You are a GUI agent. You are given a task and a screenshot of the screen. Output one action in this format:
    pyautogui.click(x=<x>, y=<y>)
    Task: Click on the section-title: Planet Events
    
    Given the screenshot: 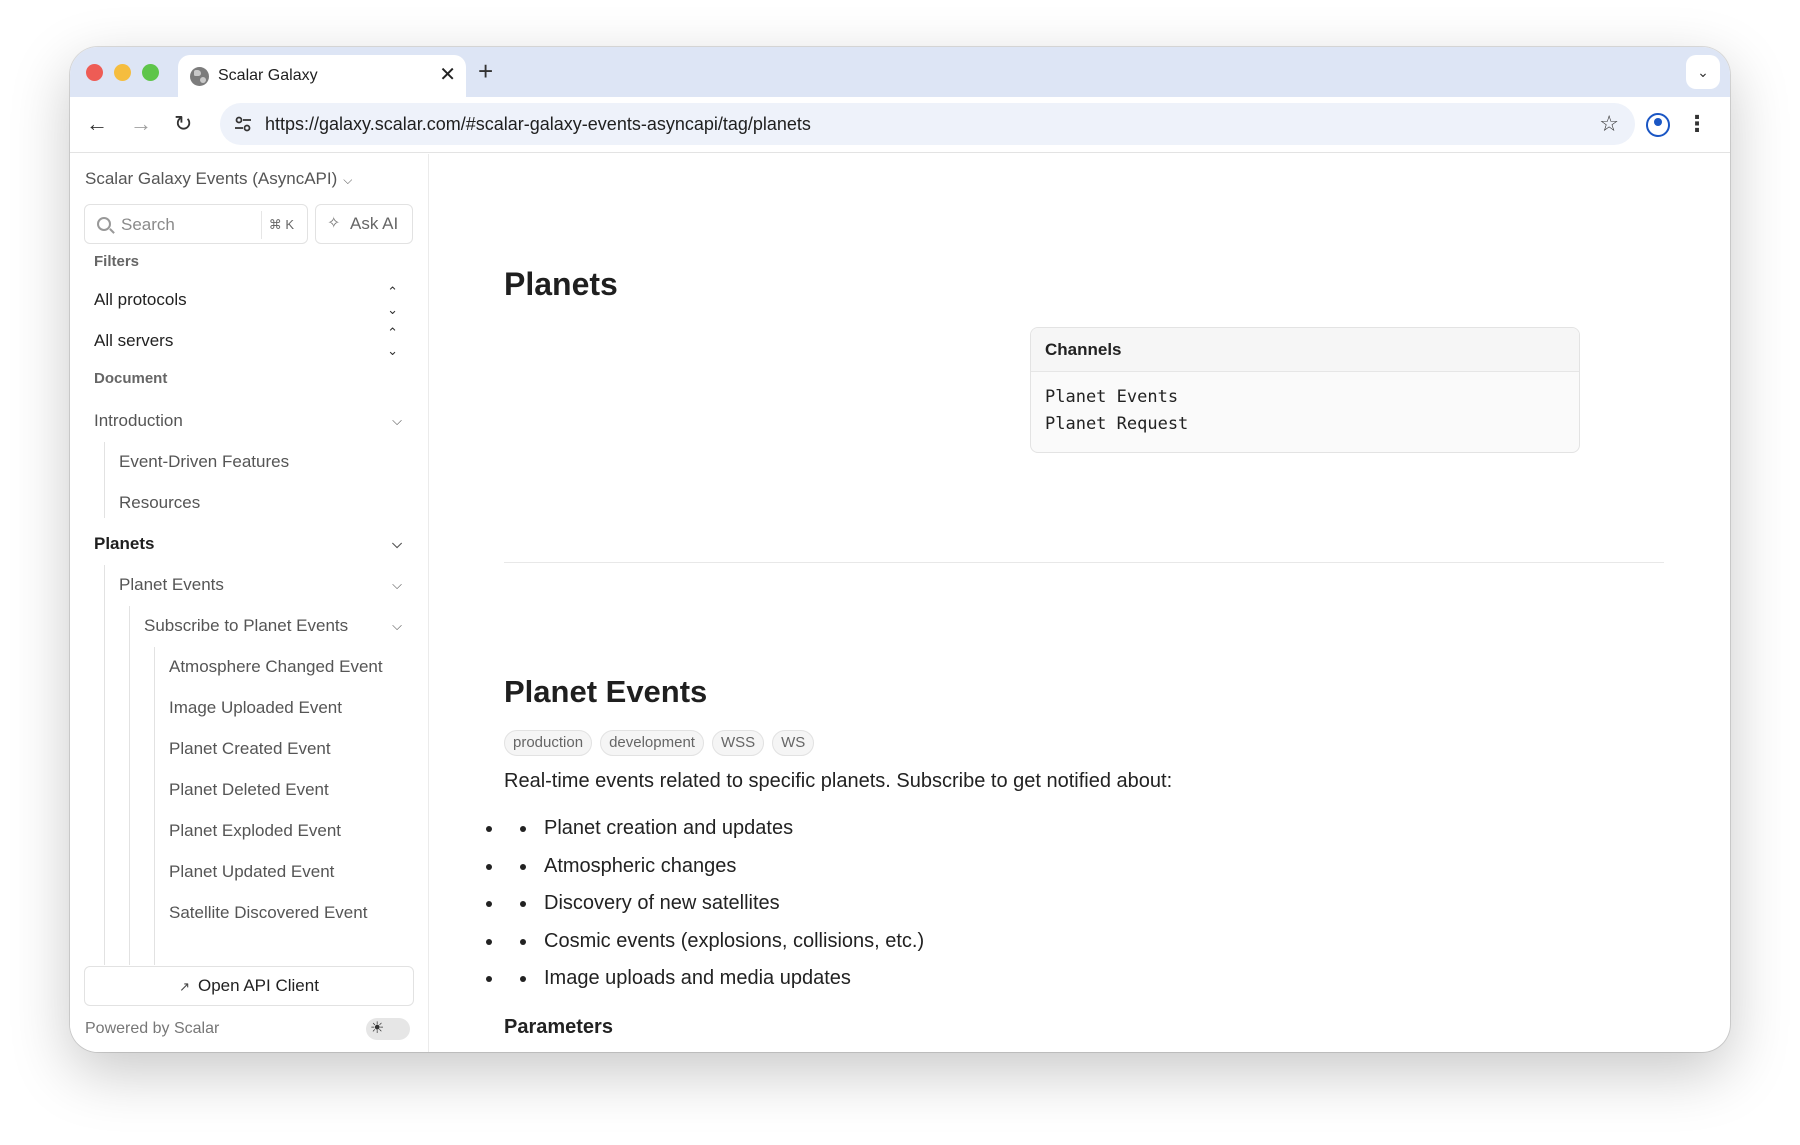 What is the action you would take?
    pyautogui.click(x=606, y=691)
    